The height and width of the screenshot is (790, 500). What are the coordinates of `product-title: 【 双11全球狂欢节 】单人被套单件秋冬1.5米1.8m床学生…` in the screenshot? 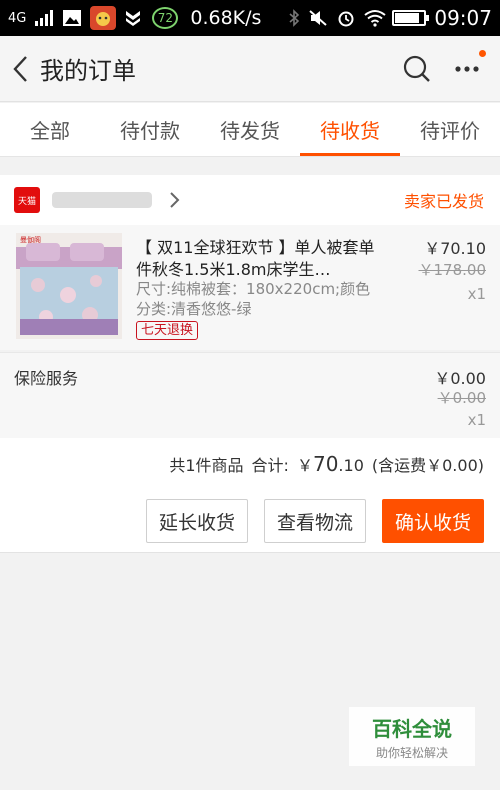 It's located at (261, 259).